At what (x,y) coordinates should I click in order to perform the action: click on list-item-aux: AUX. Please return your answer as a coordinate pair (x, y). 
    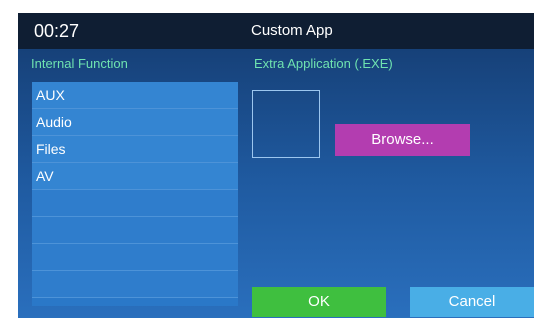
    Looking at the image, I should click on (135, 95).